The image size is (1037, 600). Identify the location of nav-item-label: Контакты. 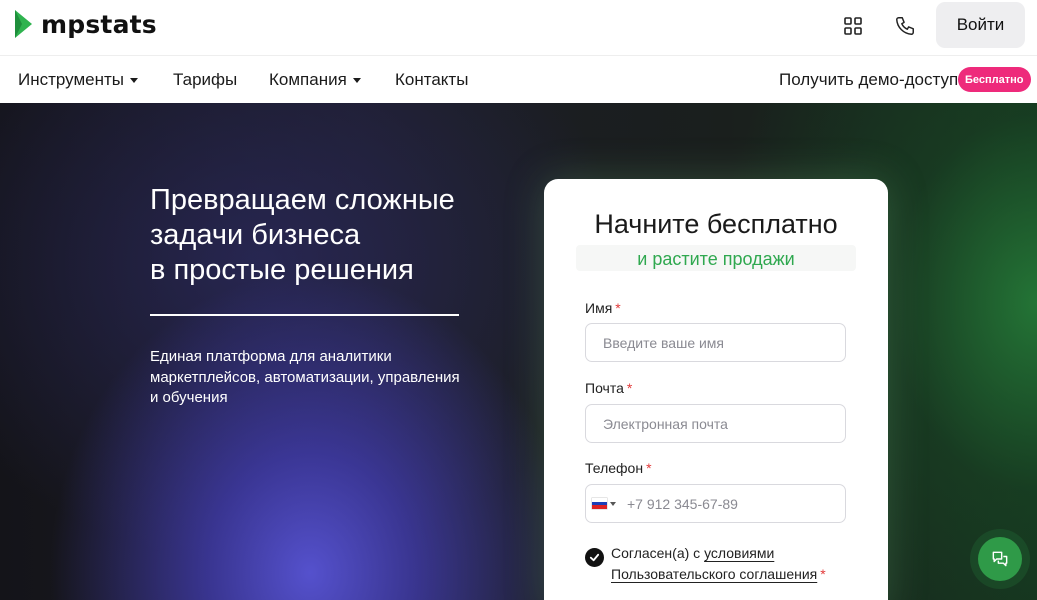
(432, 79).